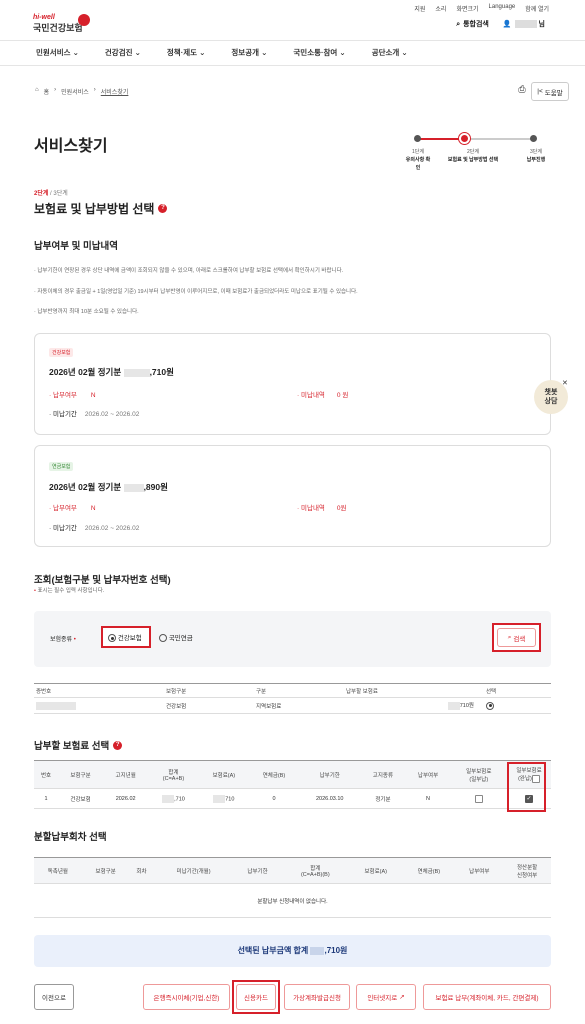 This screenshot has width=585, height=1024. What do you see at coordinates (516, 637) in the screenshot?
I see `search-button: ⌕ 검색` at bounding box center [516, 637].